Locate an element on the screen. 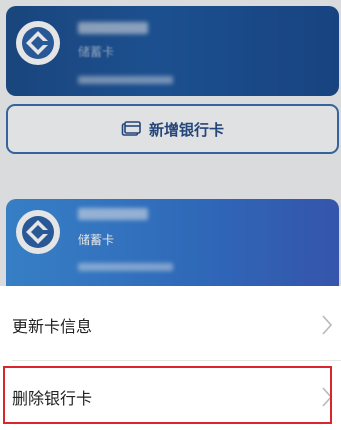  update-card-info-label: 更新卡信息 is located at coordinates (52, 326).